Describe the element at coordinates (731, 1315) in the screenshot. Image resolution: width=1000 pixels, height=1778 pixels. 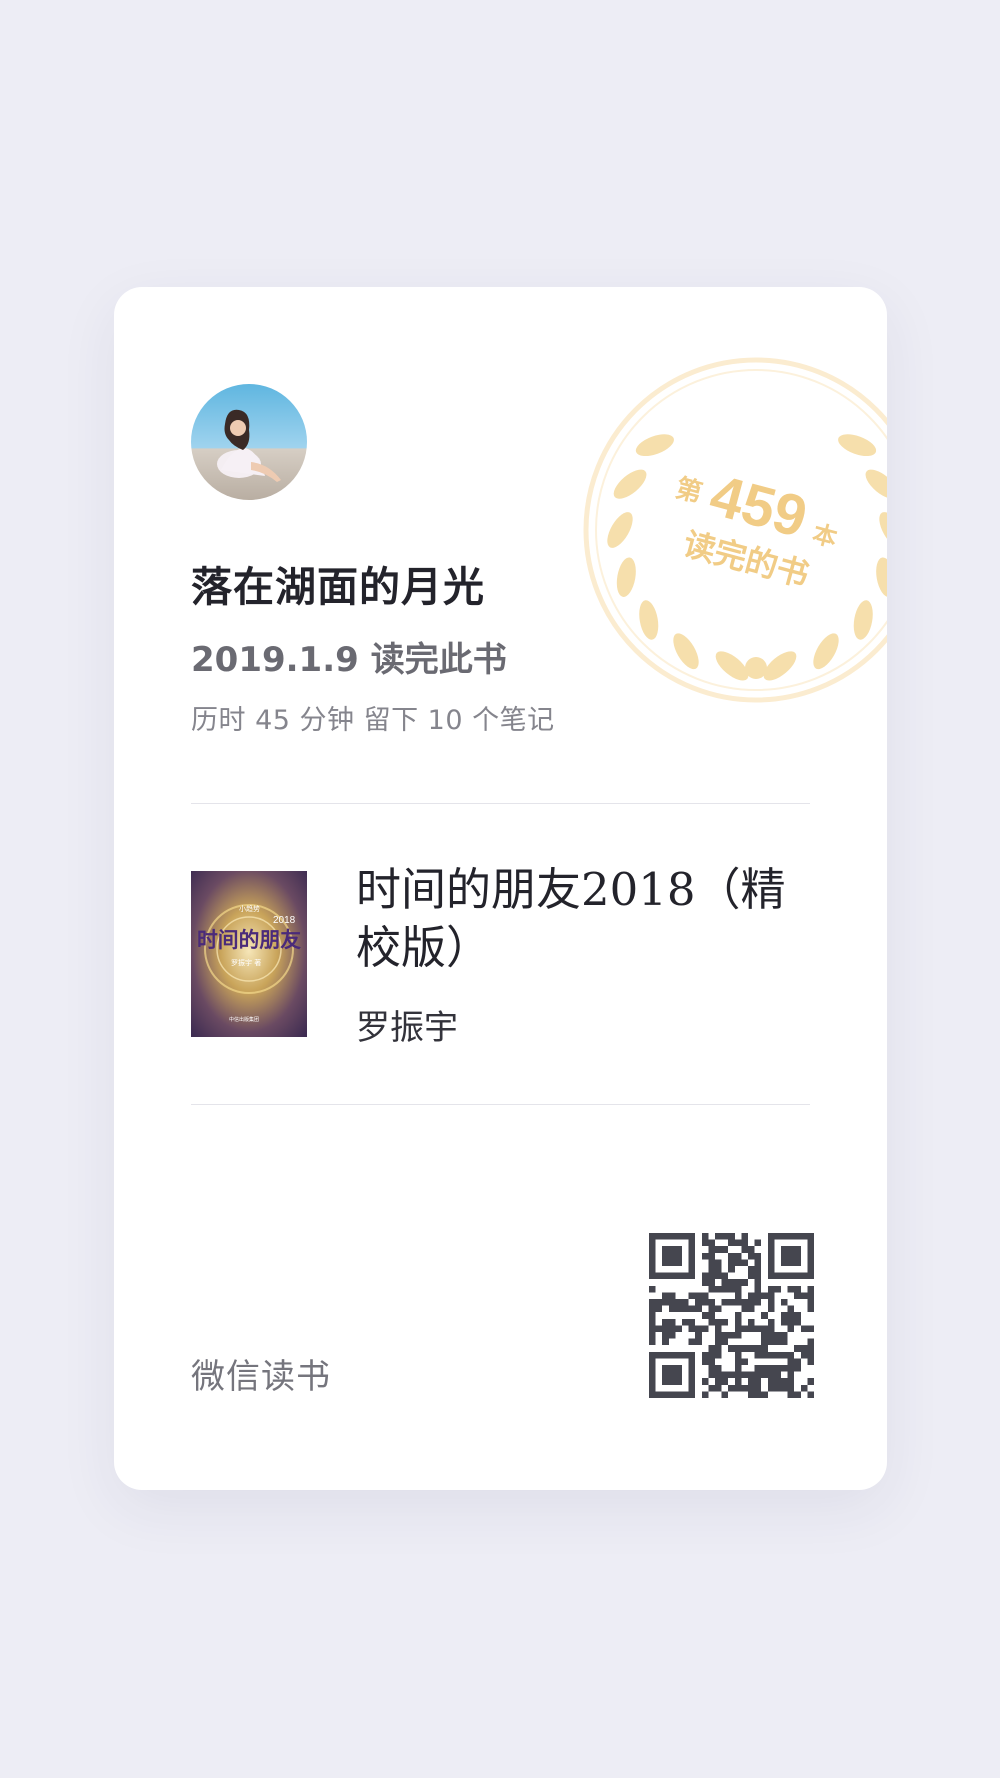
I see `qr-code-icon` at that location.